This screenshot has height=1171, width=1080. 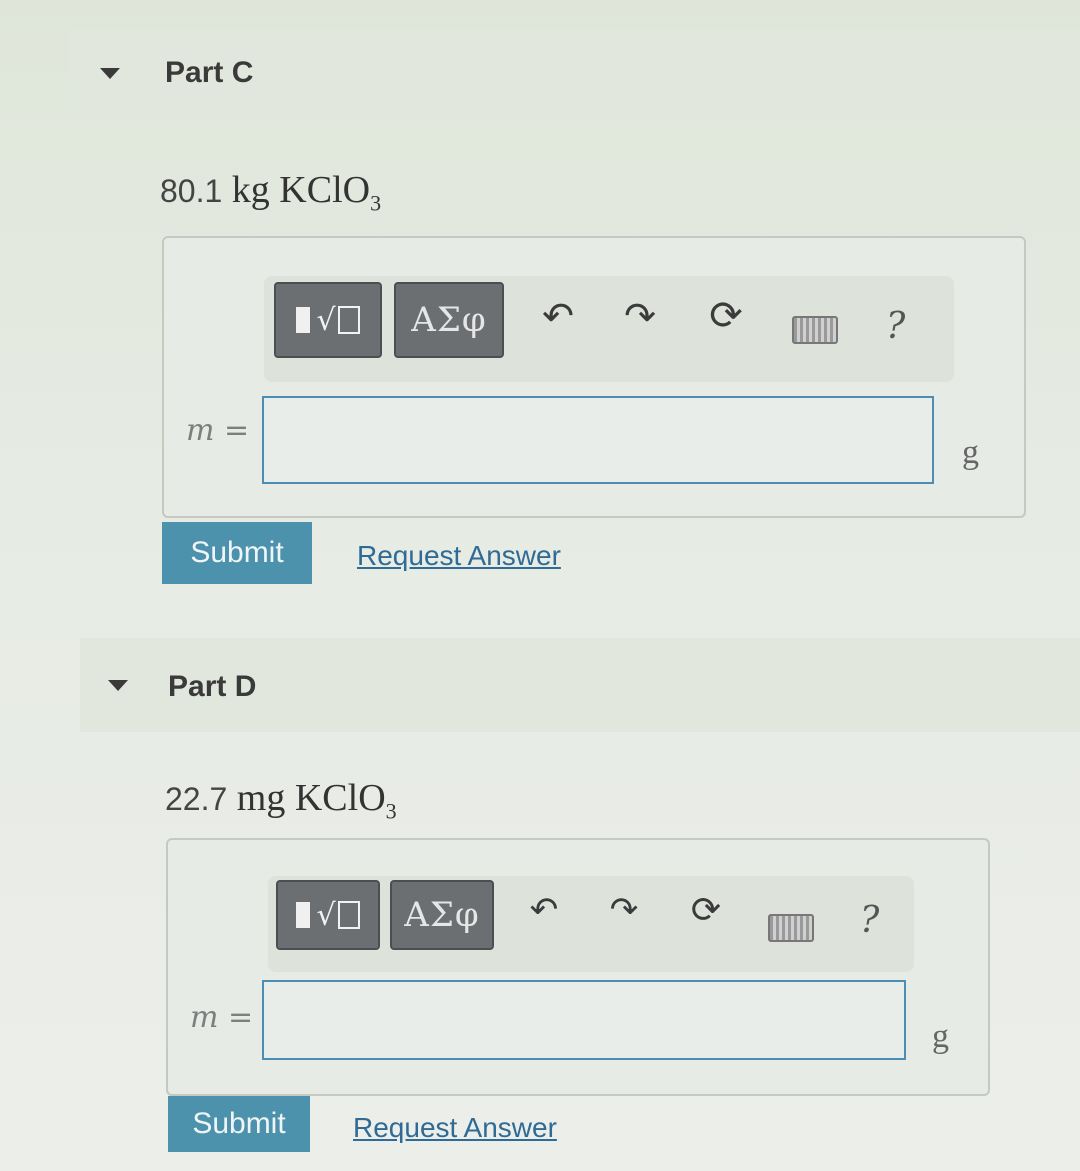 I want to click on question-number: 22.7, so click(x=196, y=799).